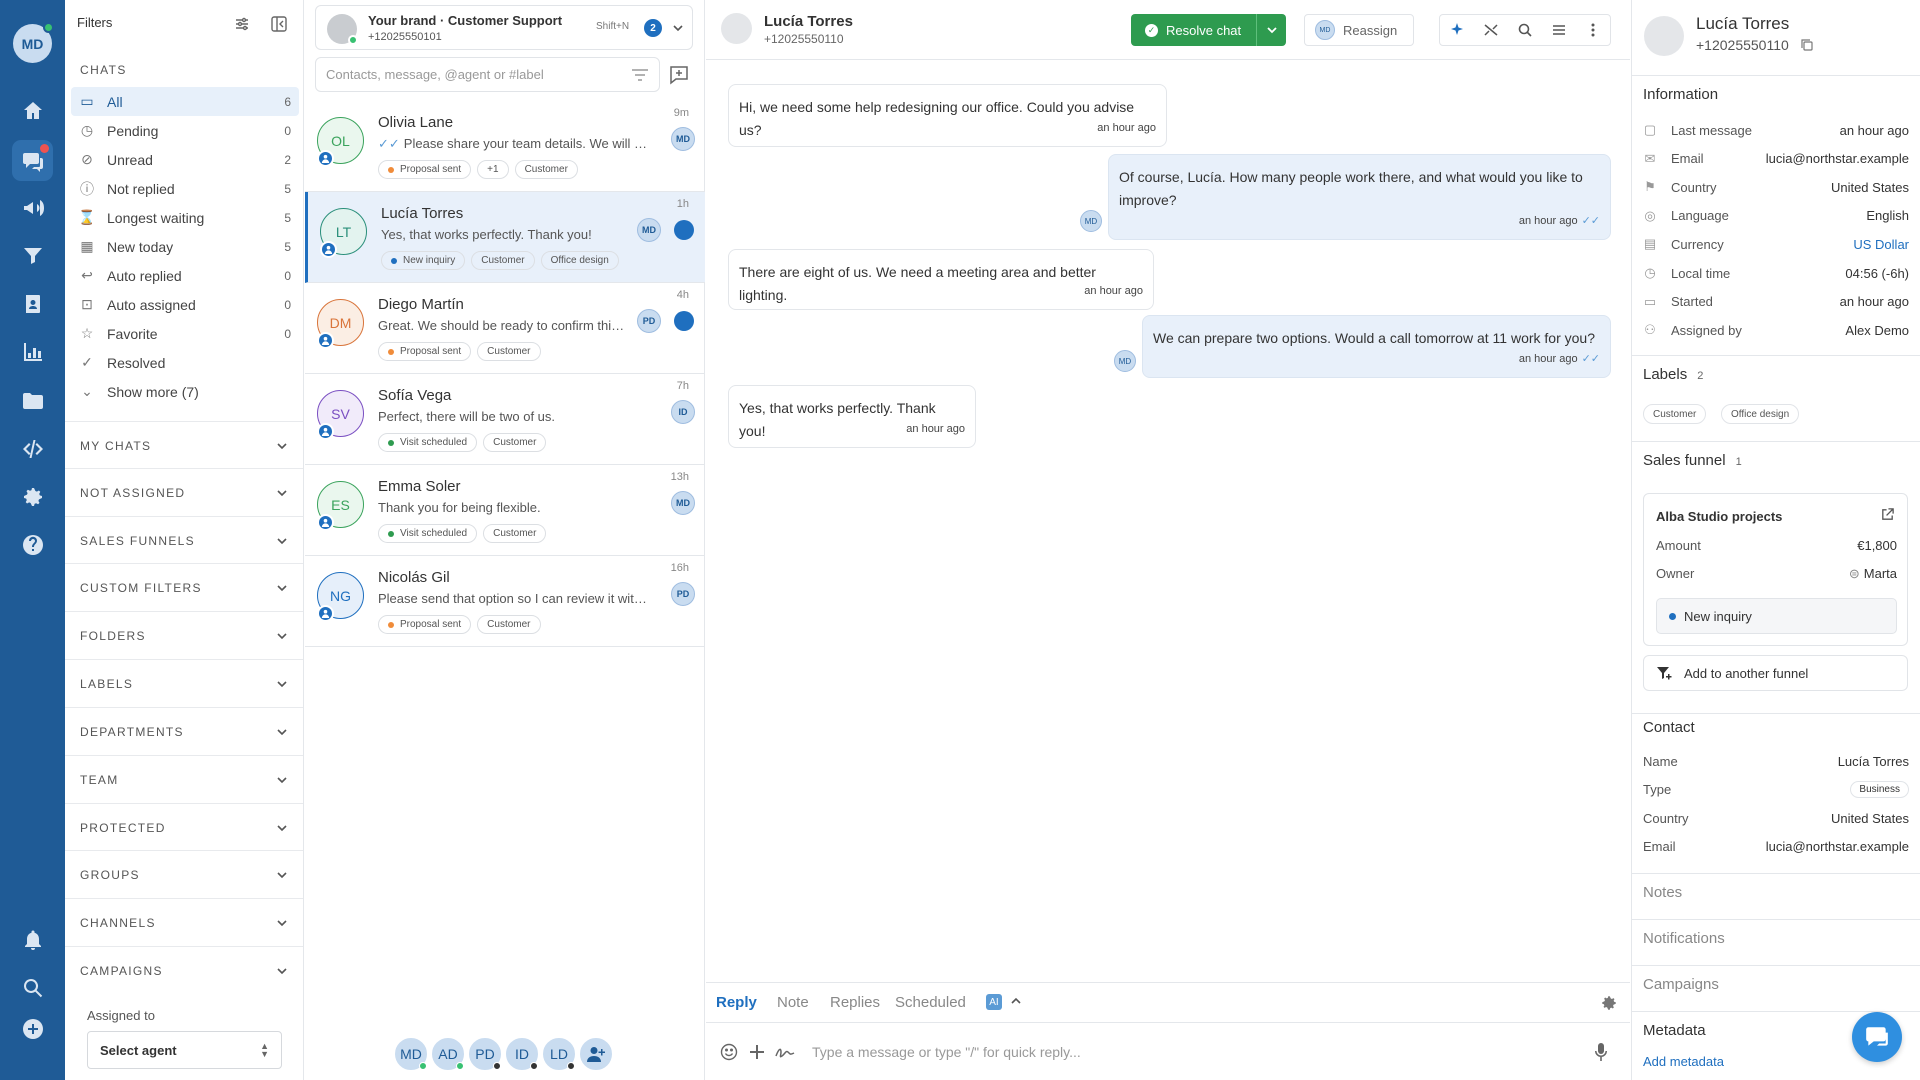  I want to click on user-avatar: MD, so click(33, 42).